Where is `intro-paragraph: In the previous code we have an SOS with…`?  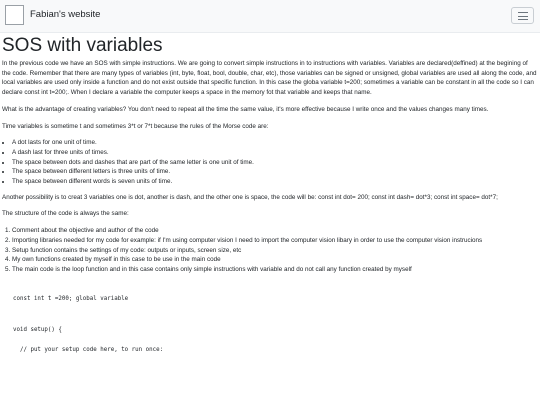
intro-paragraph: In the previous code we have an SOS with… is located at coordinates (269, 78).